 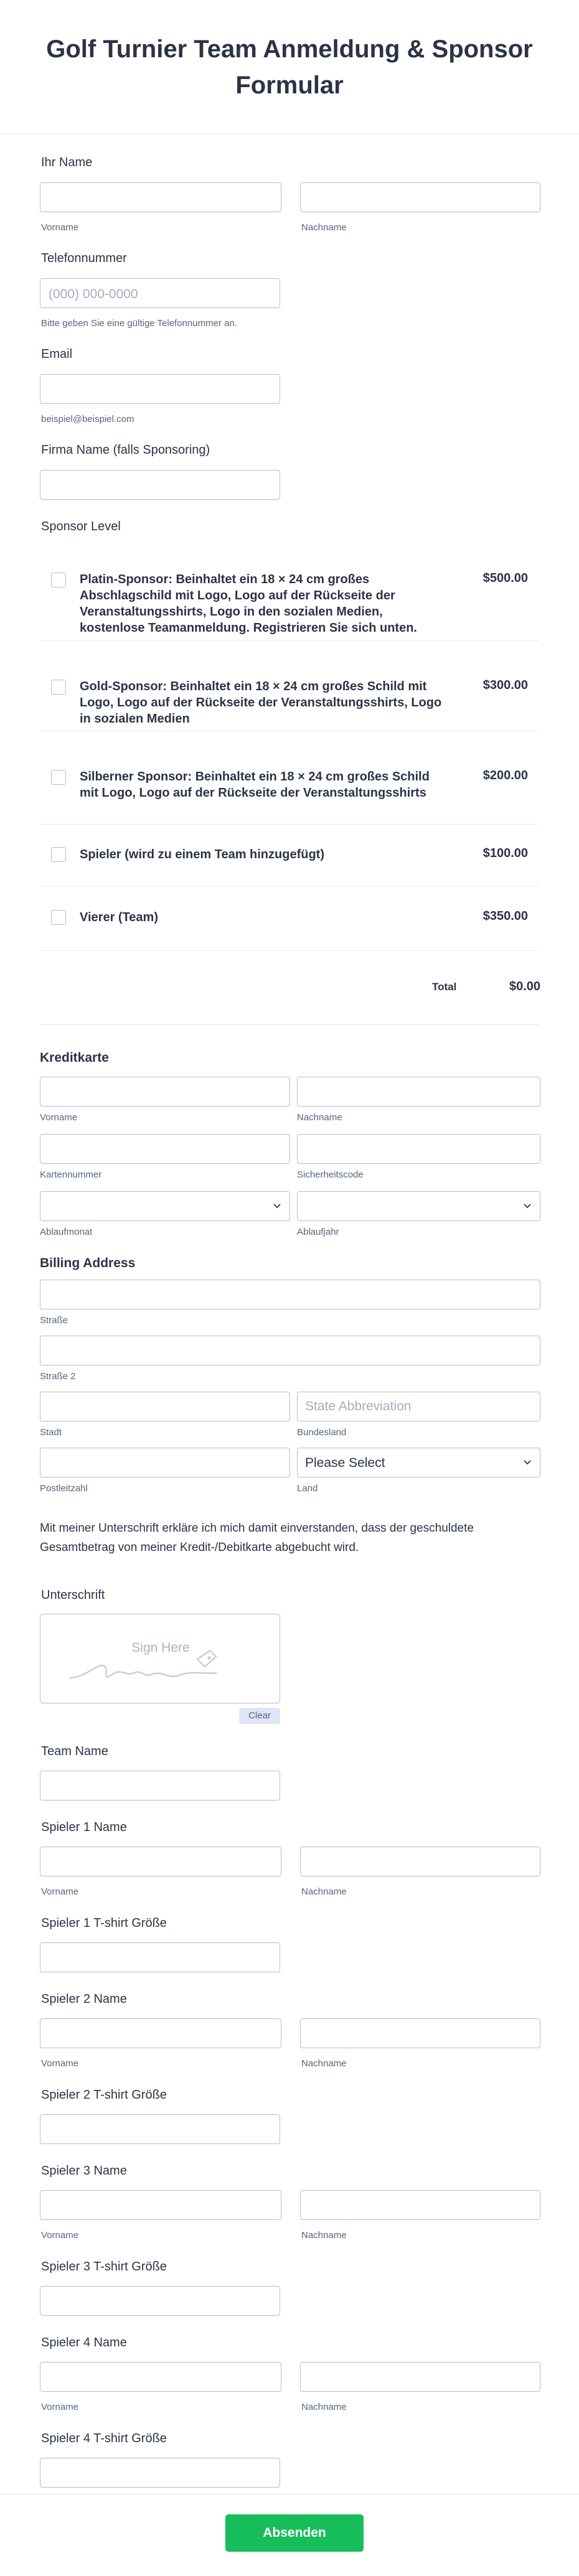 I want to click on player4-last-name-input, so click(x=420, y=2377).